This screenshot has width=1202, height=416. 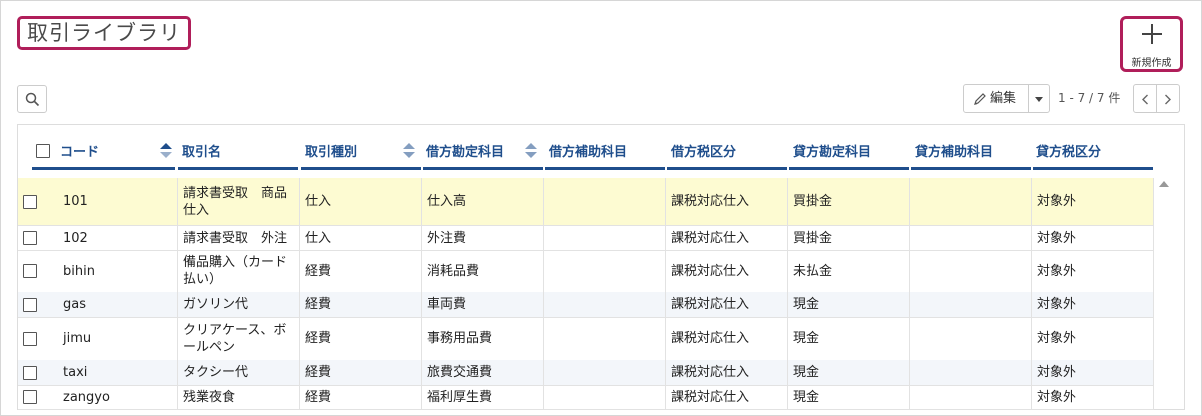 I want to click on search-icon, so click(x=32, y=99).